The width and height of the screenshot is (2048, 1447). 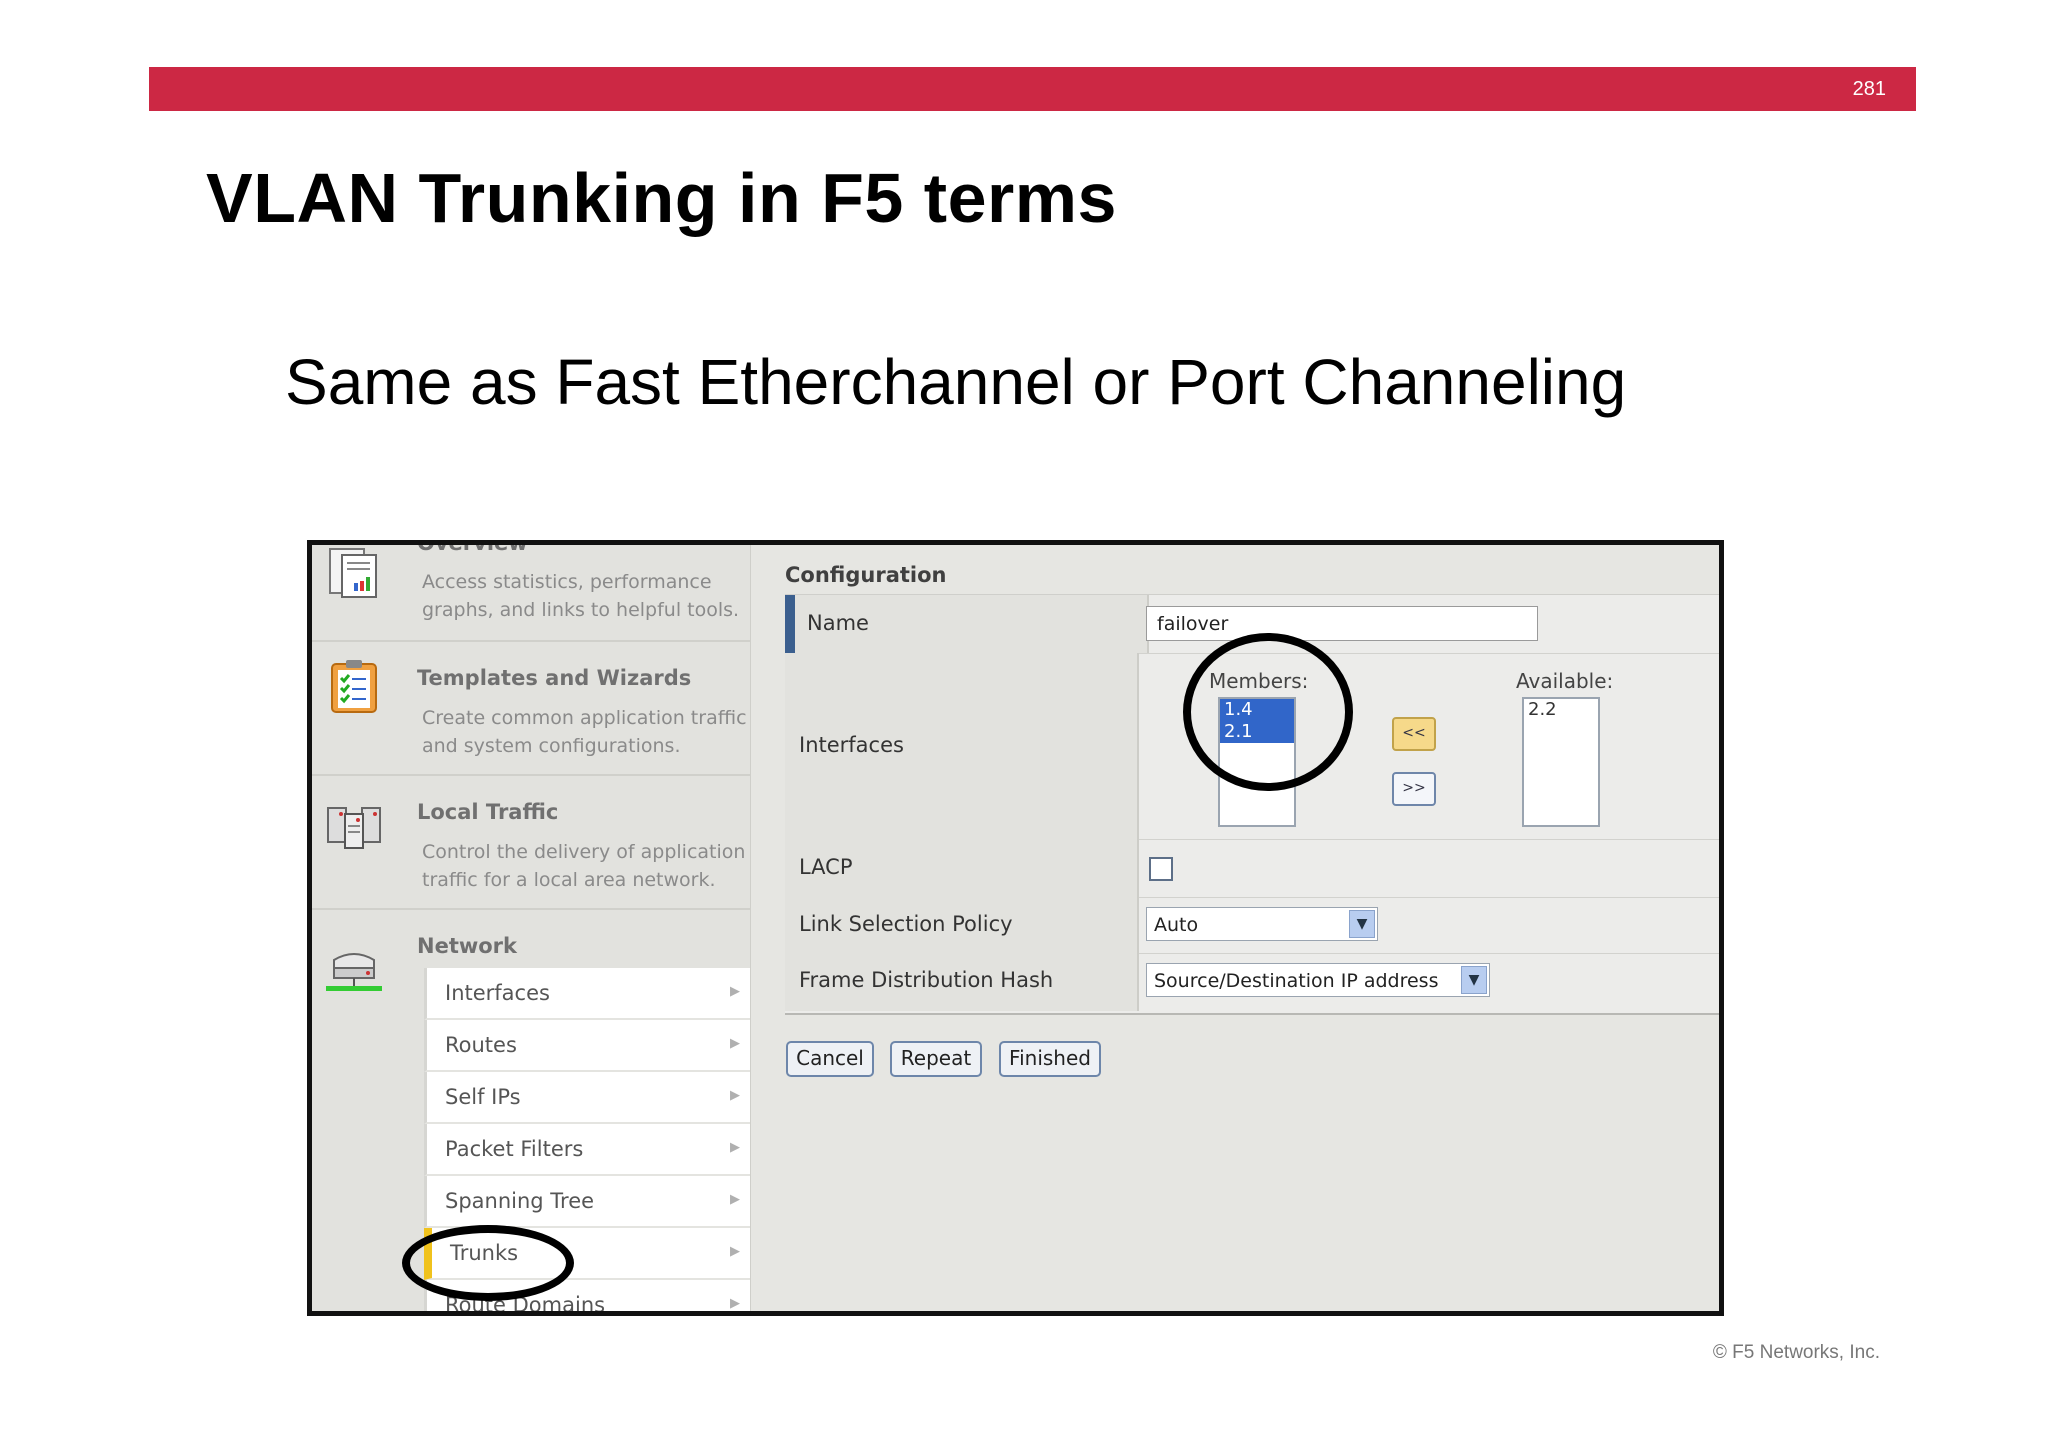 I want to click on available-option: 2.2, so click(x=1561, y=710).